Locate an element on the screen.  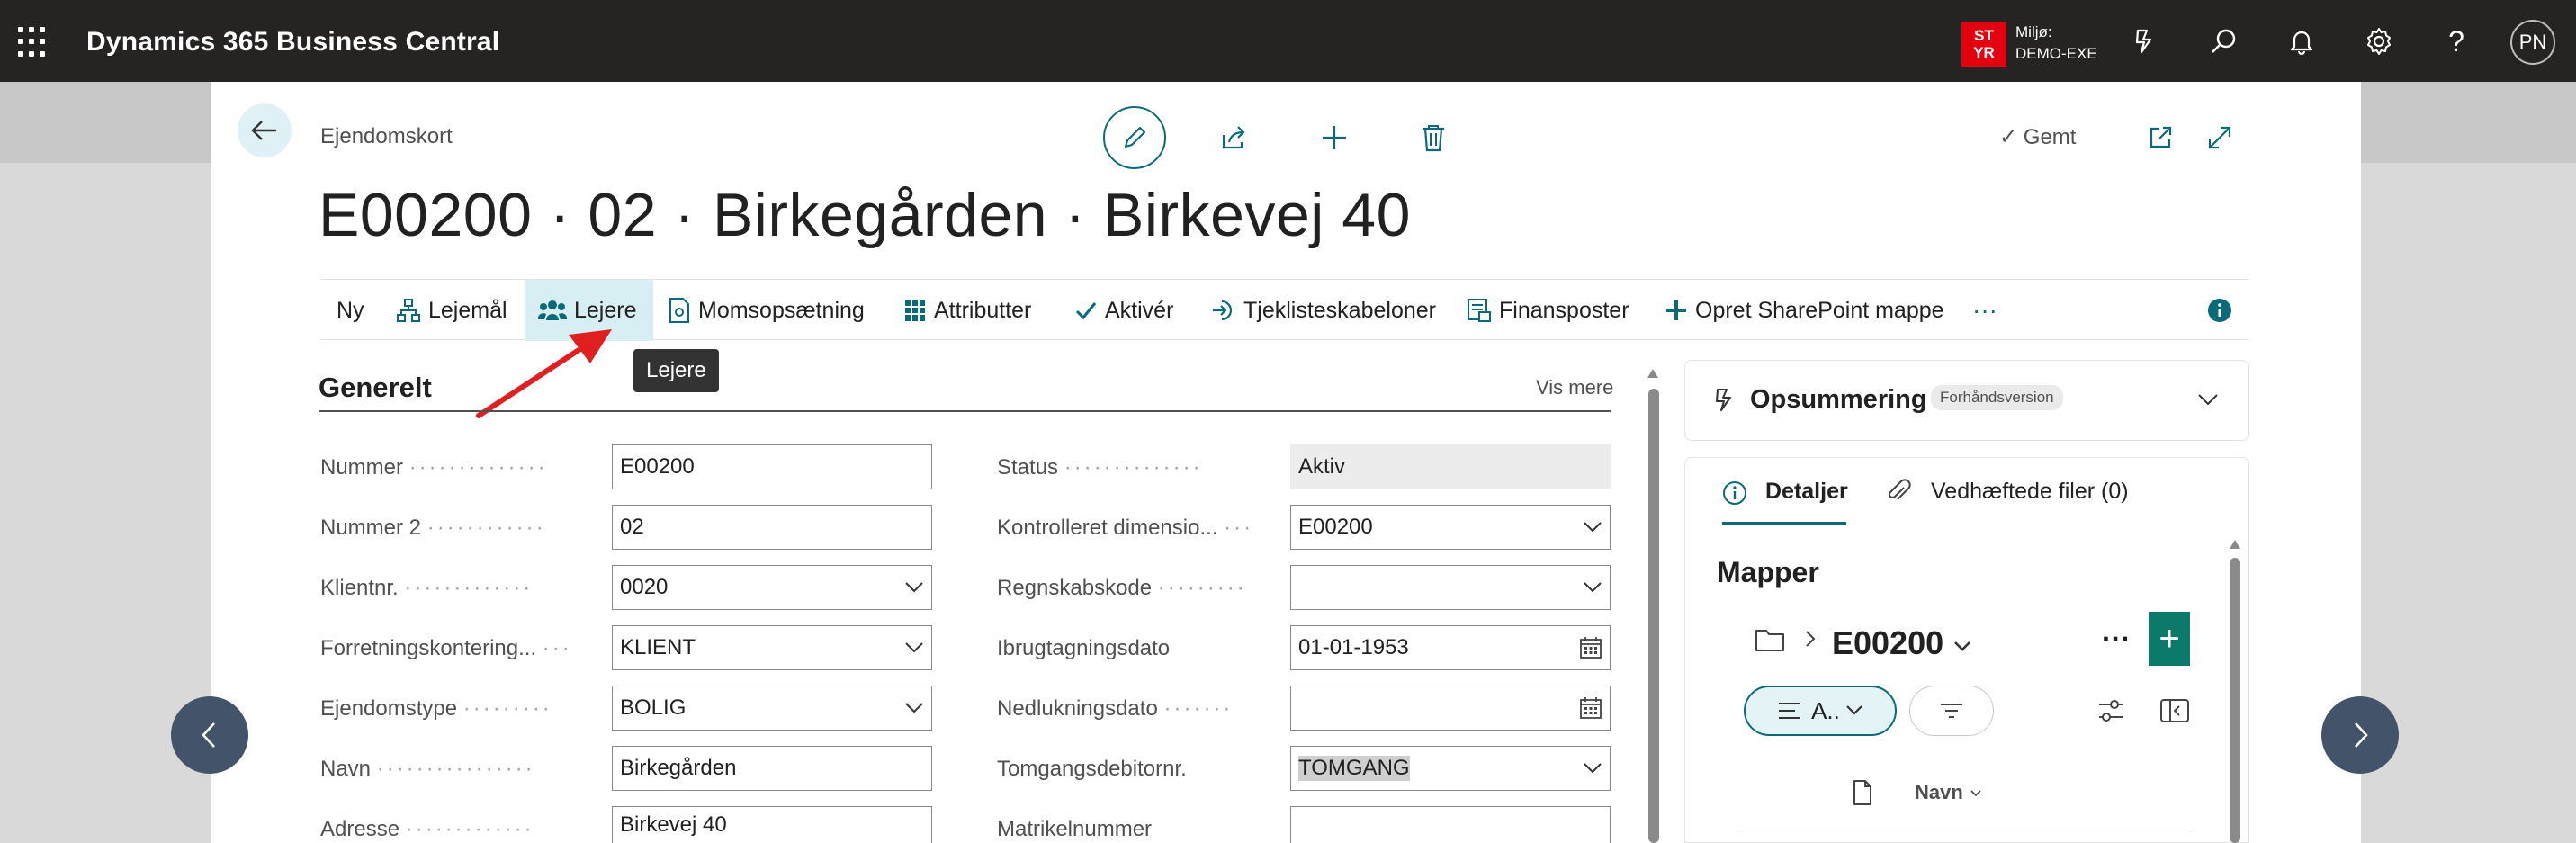
field-label-nedlukningsdato: Nedlukningsdato ······· is located at coordinates (1141, 709).